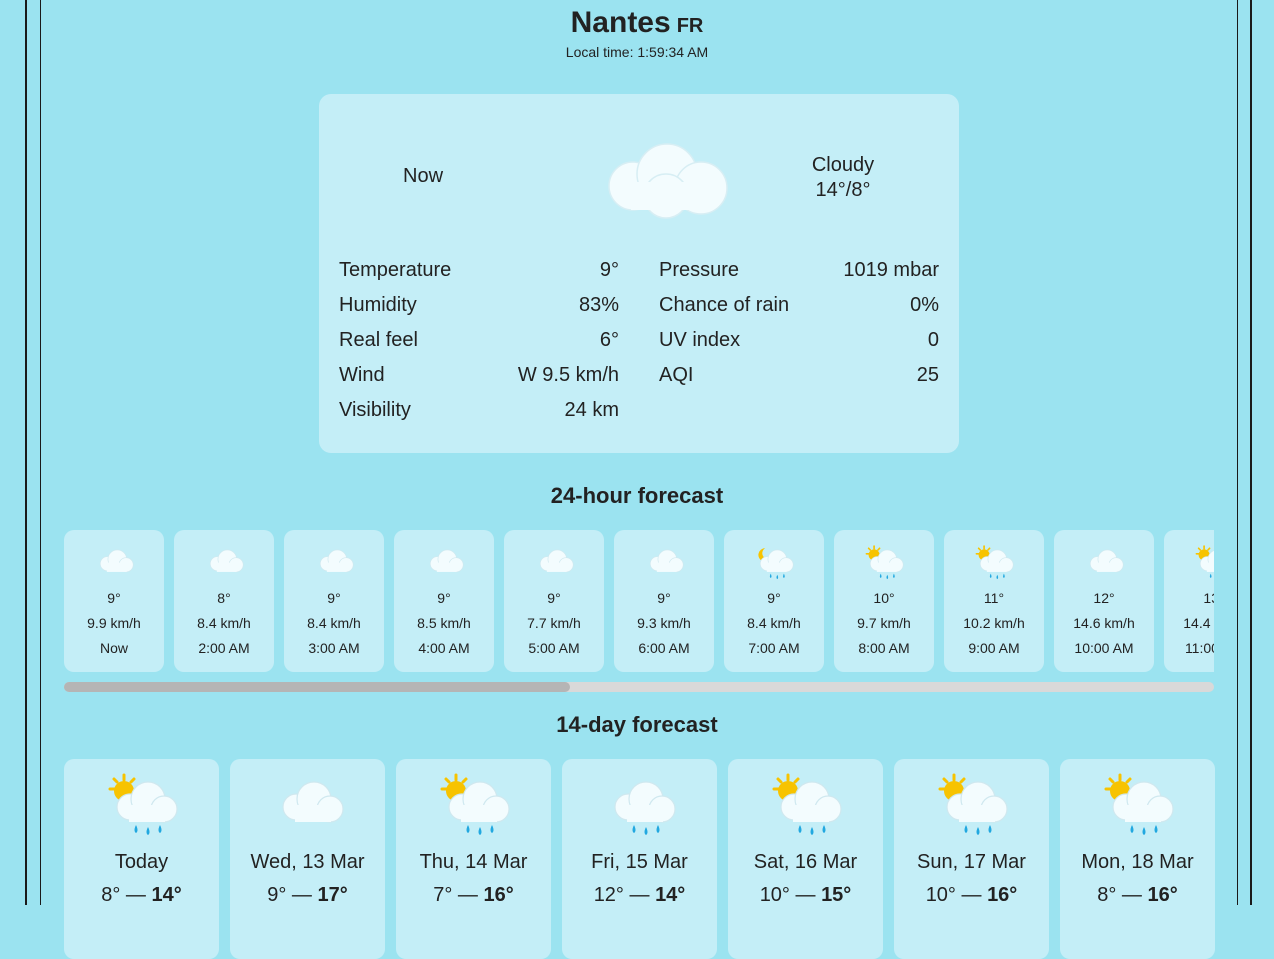 This screenshot has height=959, width=1274. I want to click on hourly-card: 9° 7.7 km/h 5:00 AM, so click(554, 601).